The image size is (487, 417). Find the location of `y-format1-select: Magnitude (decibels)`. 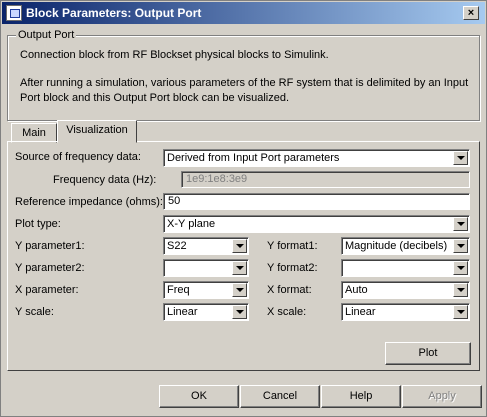

y-format1-select: Magnitude (decibels) is located at coordinates (405, 246).